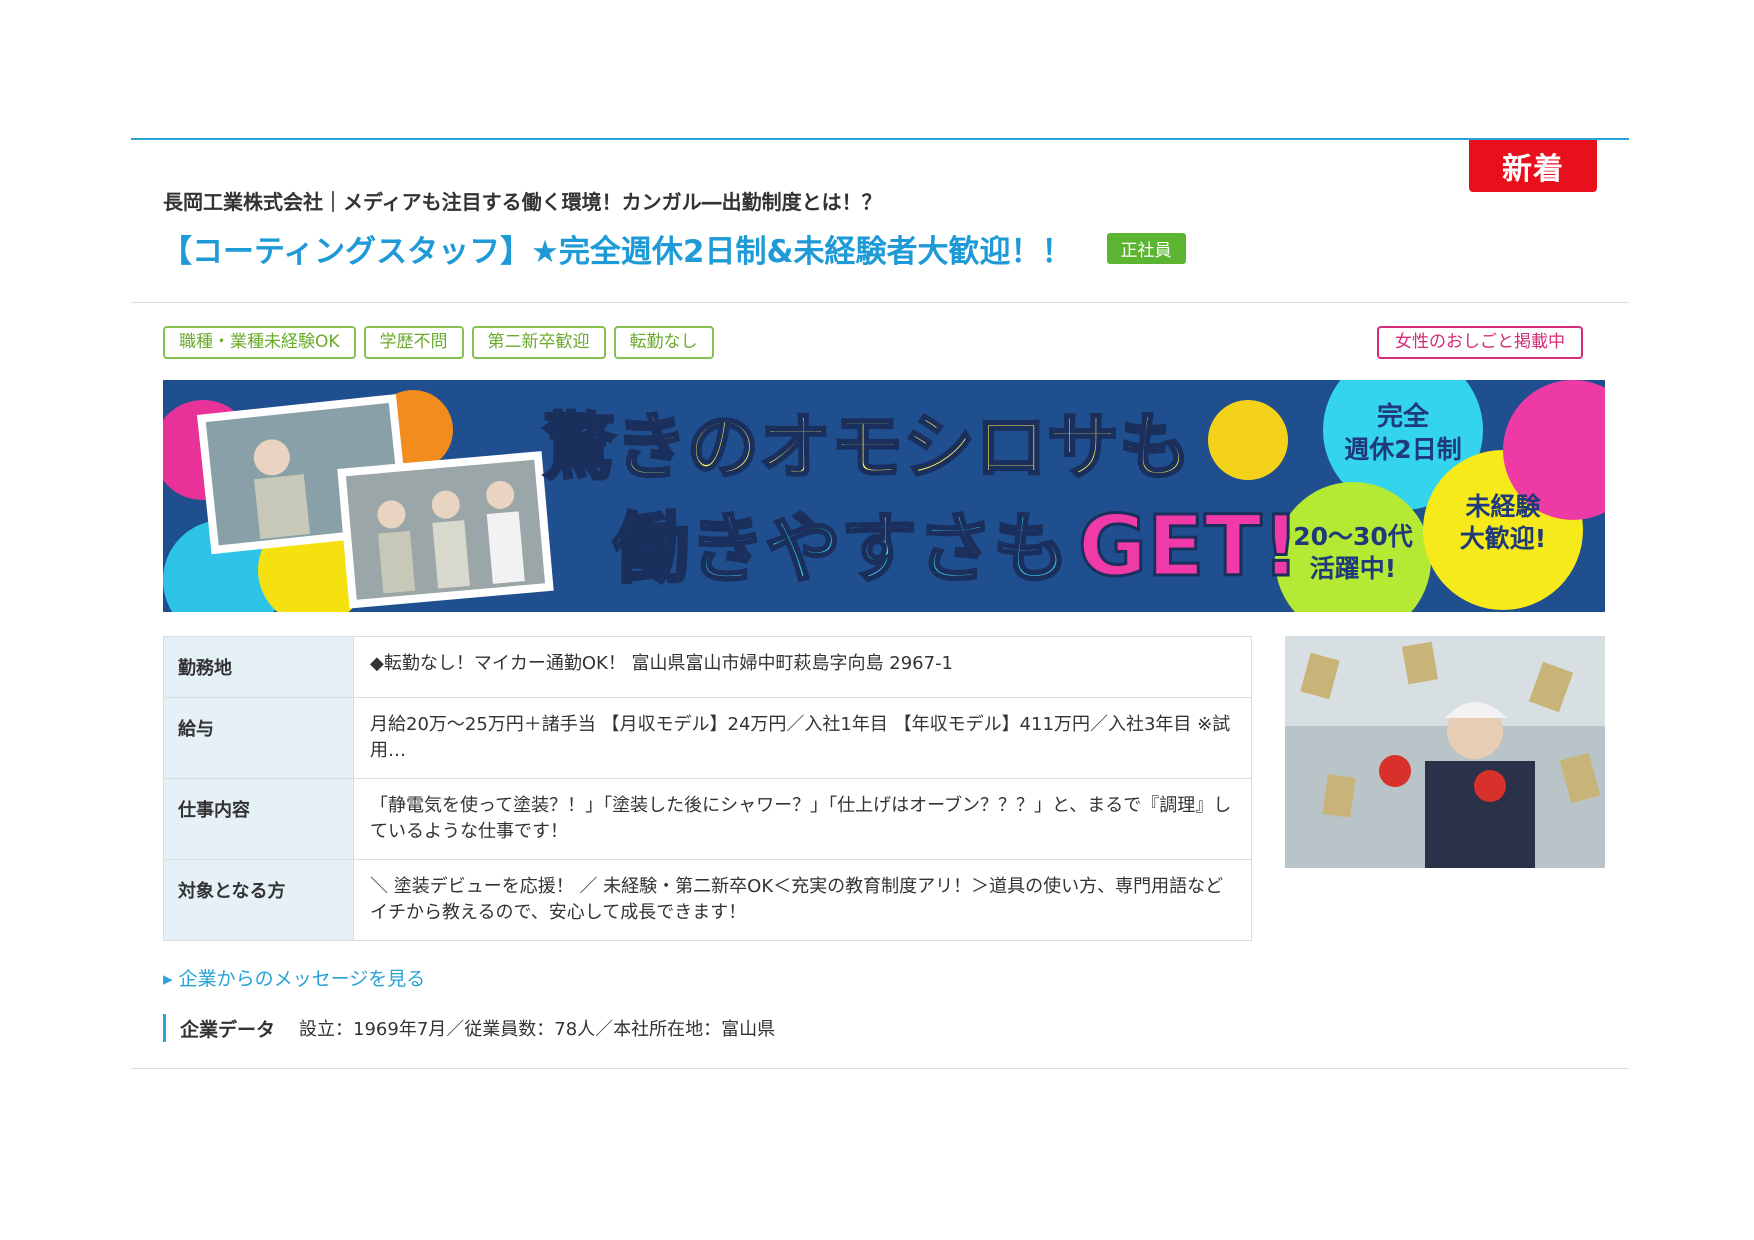 The height and width of the screenshot is (1240, 1754). I want to click on job-title-row: 【コーティングスタッフ】★完全週休2日制&未経験者大歓迎！！ 正社員, so click(673, 248).